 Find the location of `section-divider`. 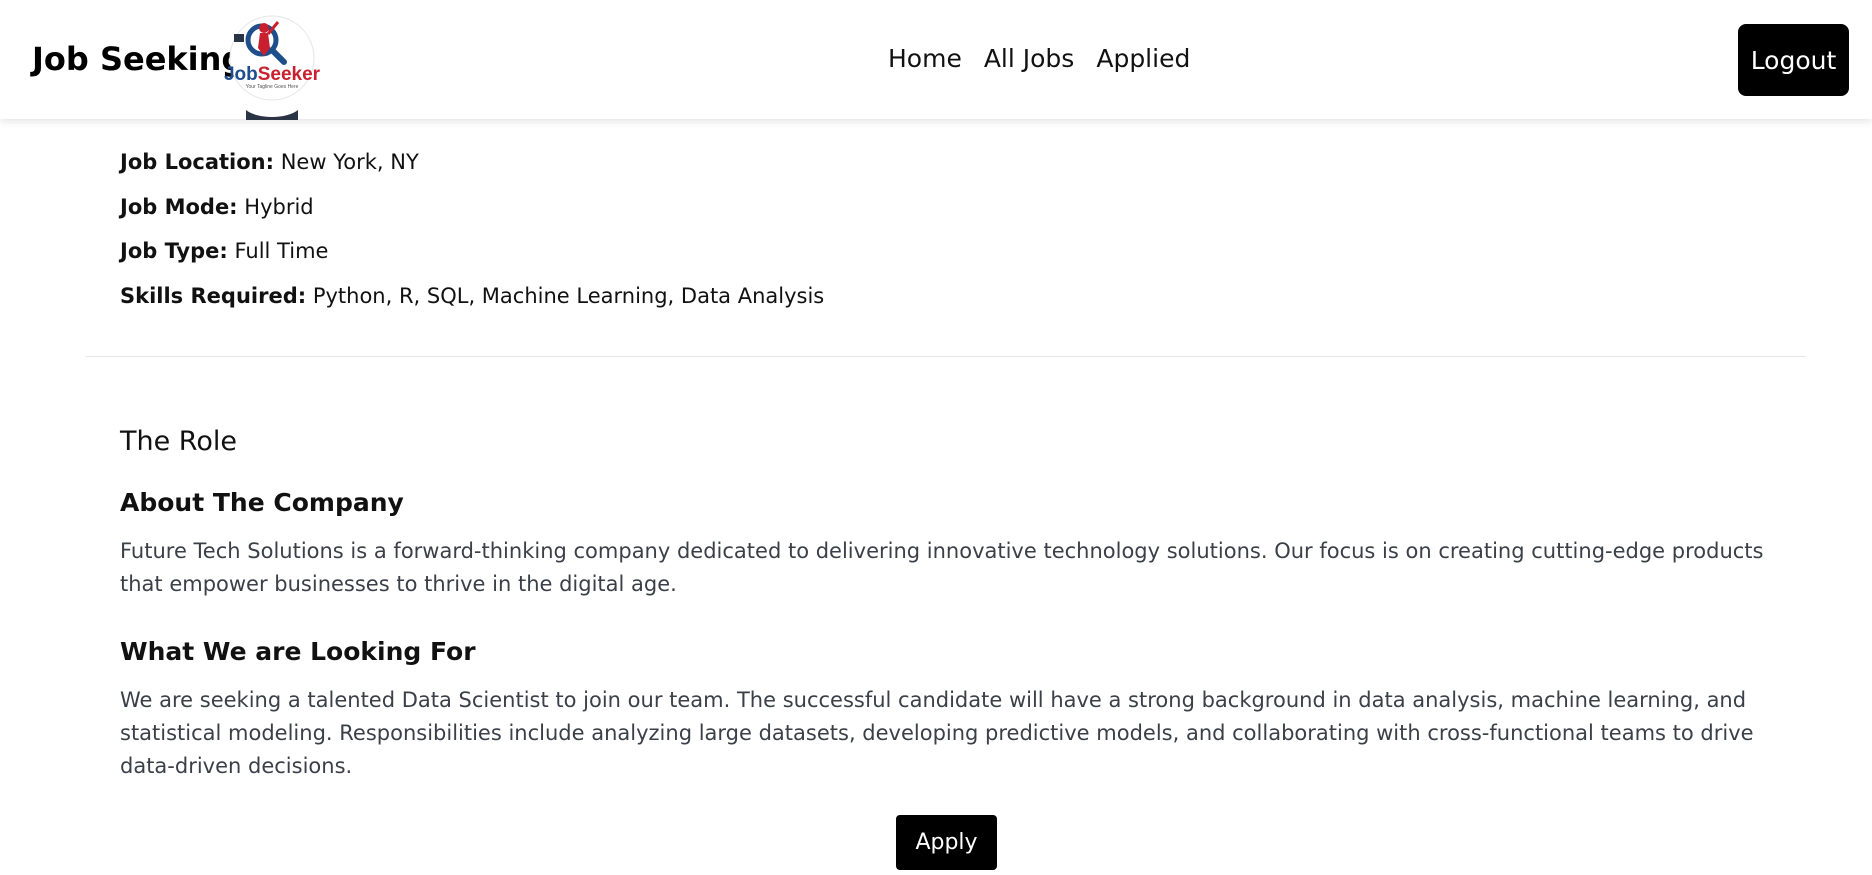

section-divider is located at coordinates (946, 356).